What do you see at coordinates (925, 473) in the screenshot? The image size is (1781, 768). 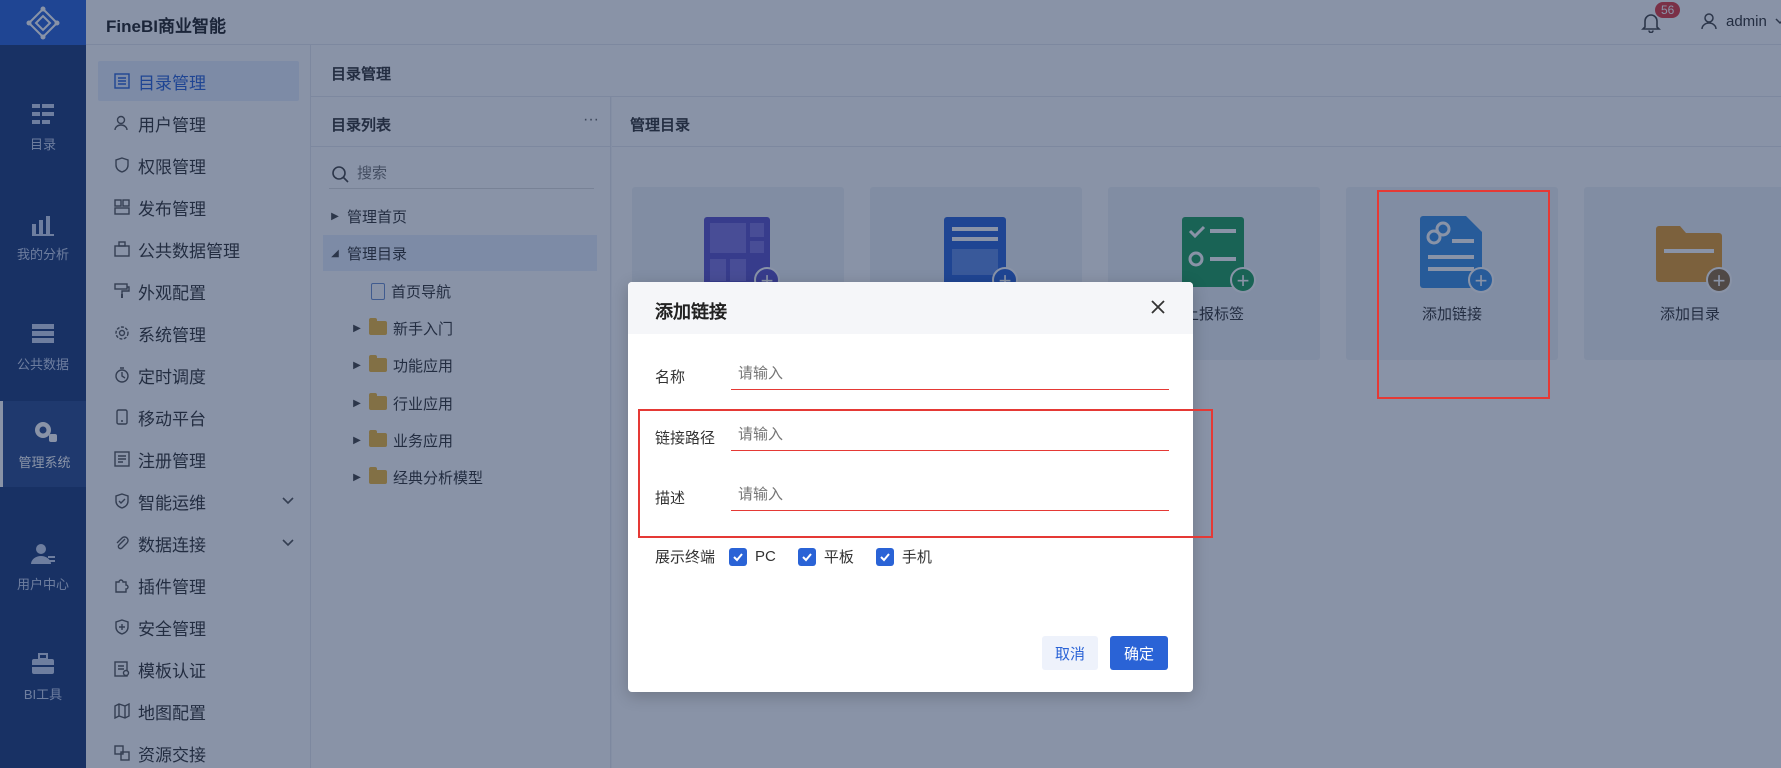 I see `highlight-box-fields` at bounding box center [925, 473].